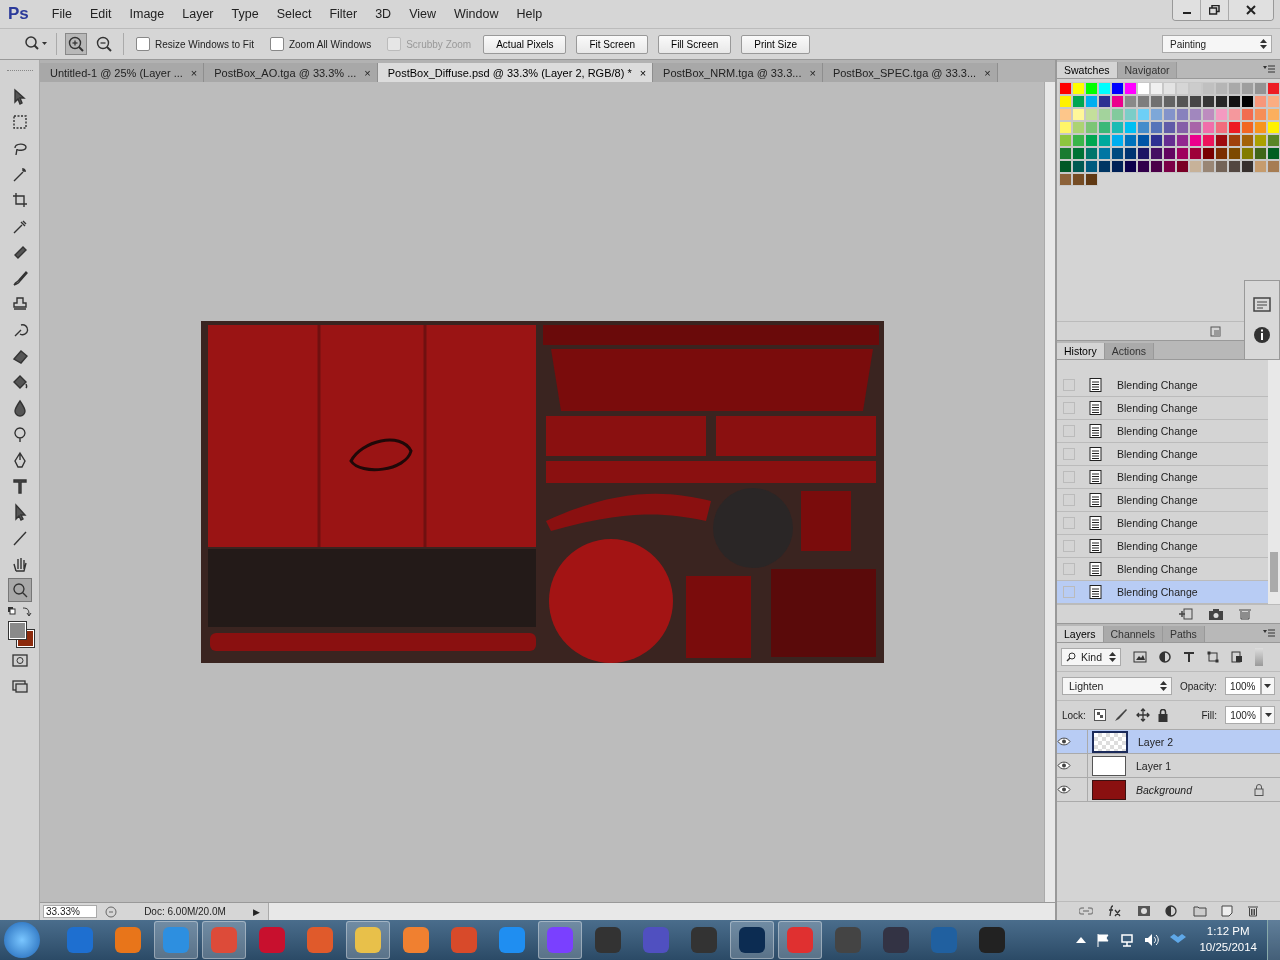  I want to click on panel-tab: Channels, so click(1133, 634).